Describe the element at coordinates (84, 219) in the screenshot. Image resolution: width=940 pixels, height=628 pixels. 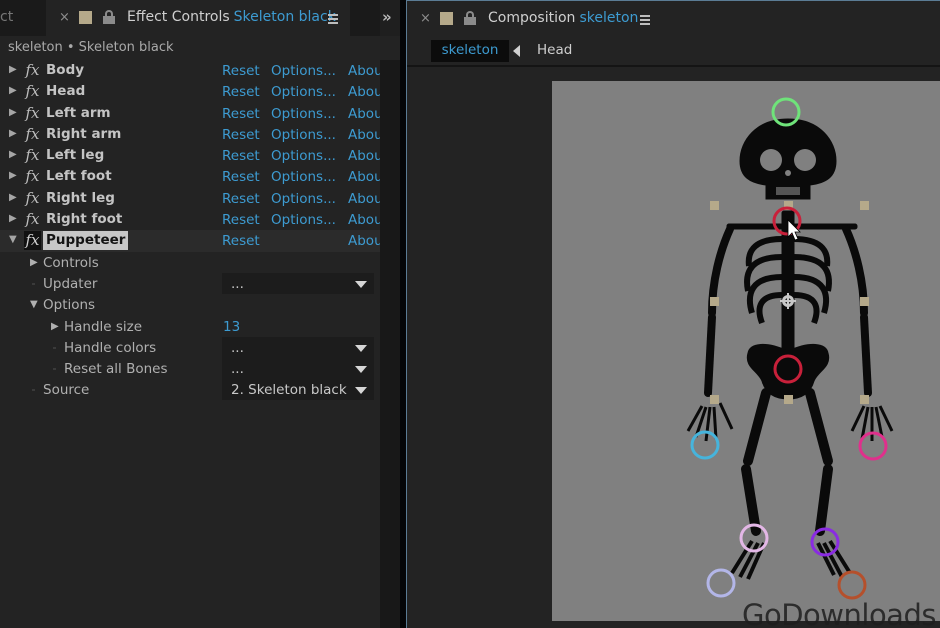
I see `effect-name: Right foot` at that location.